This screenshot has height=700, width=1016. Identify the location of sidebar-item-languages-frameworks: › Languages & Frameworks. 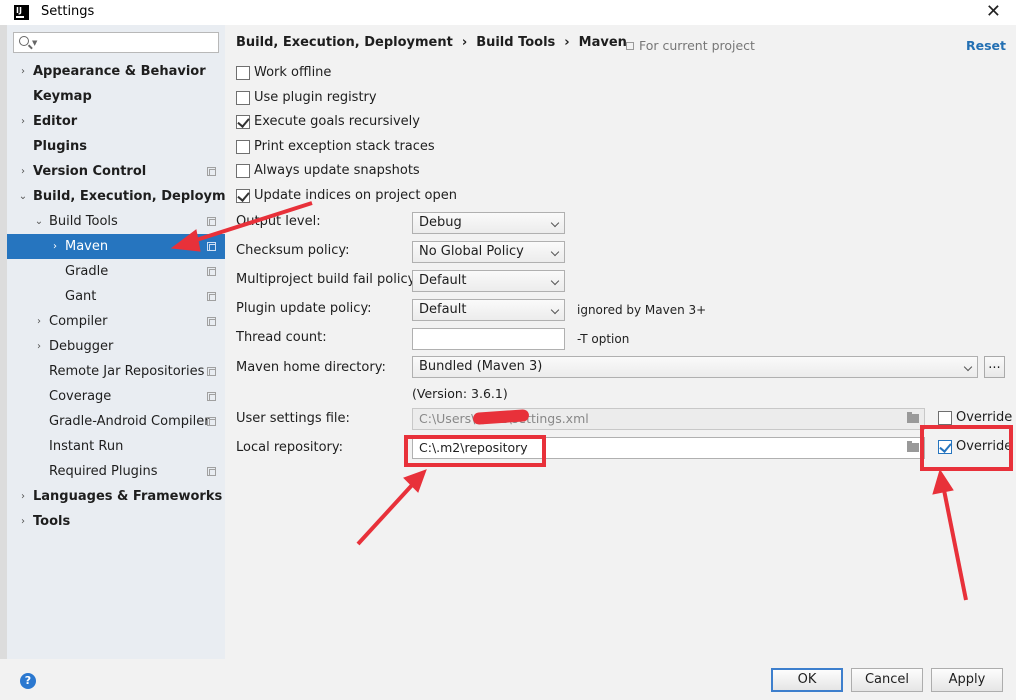
(116, 496).